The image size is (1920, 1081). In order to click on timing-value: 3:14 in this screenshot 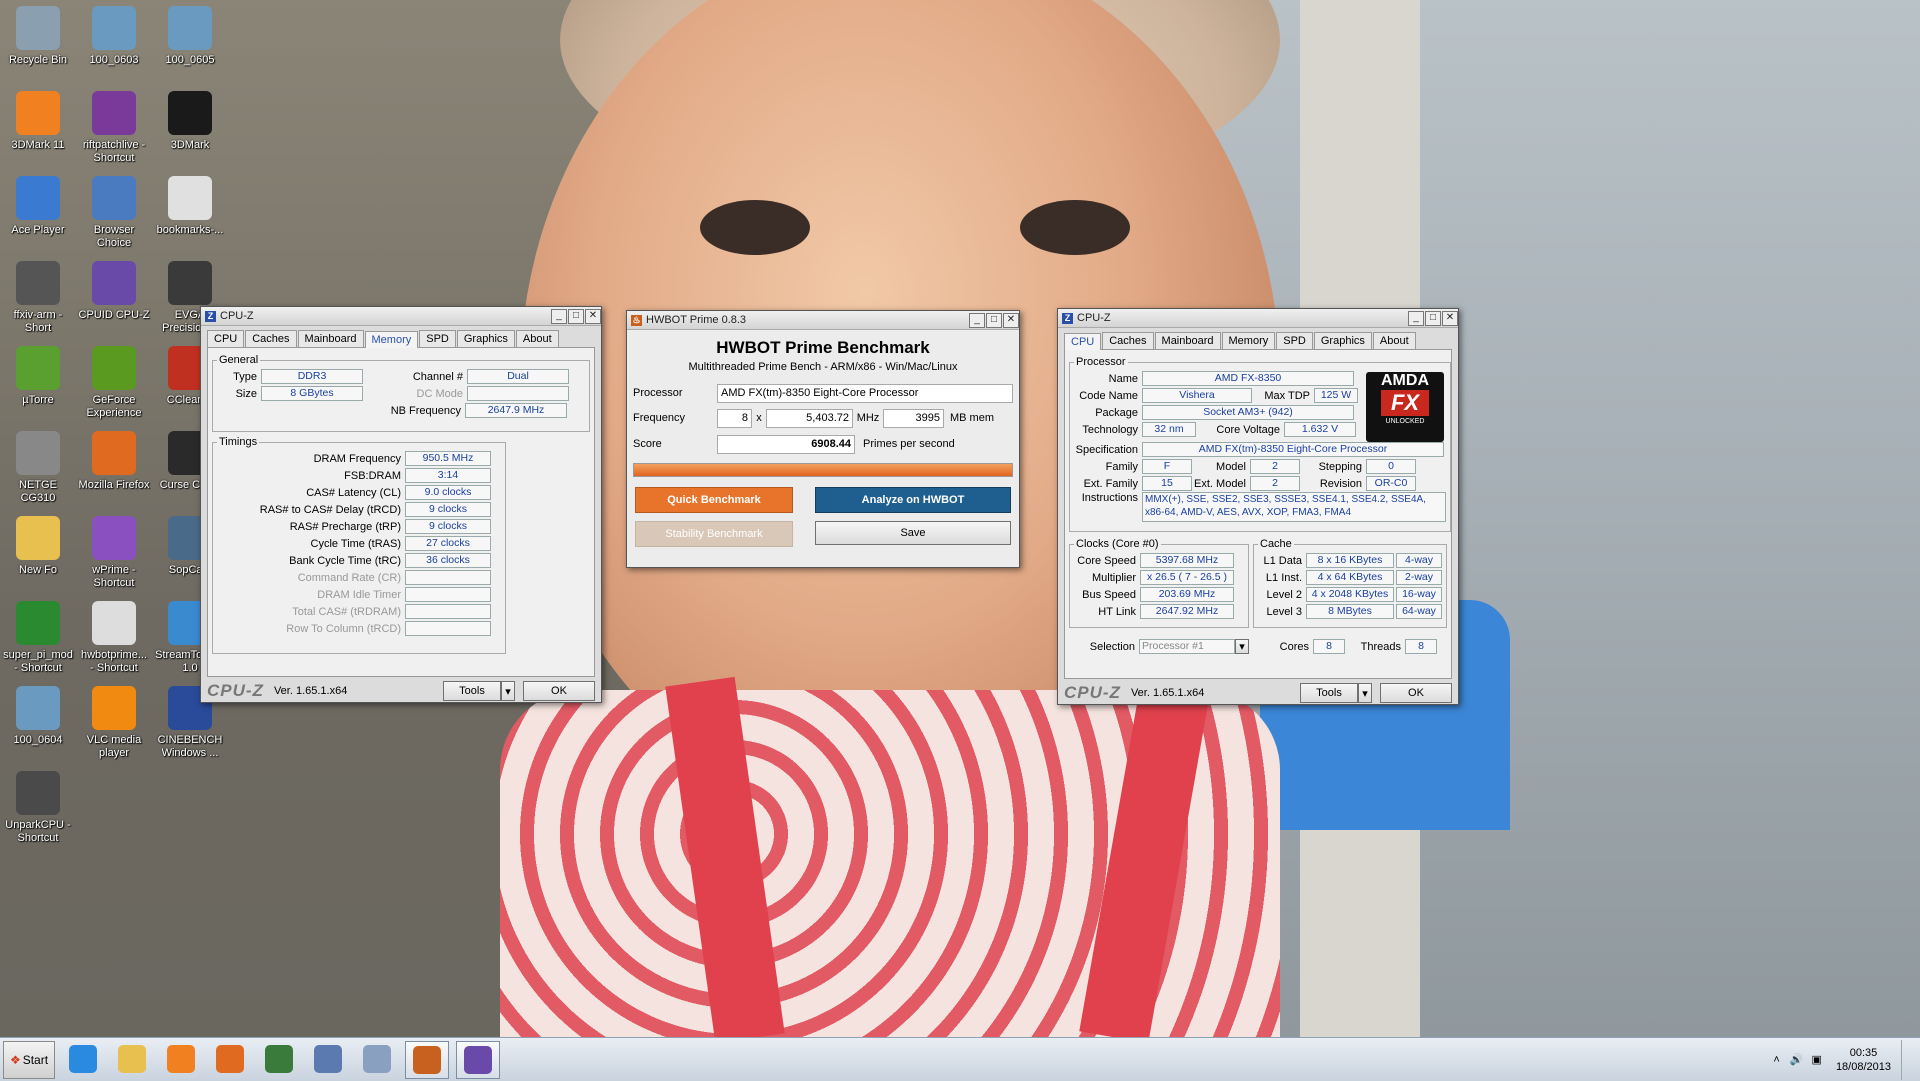, I will do `click(448, 475)`.